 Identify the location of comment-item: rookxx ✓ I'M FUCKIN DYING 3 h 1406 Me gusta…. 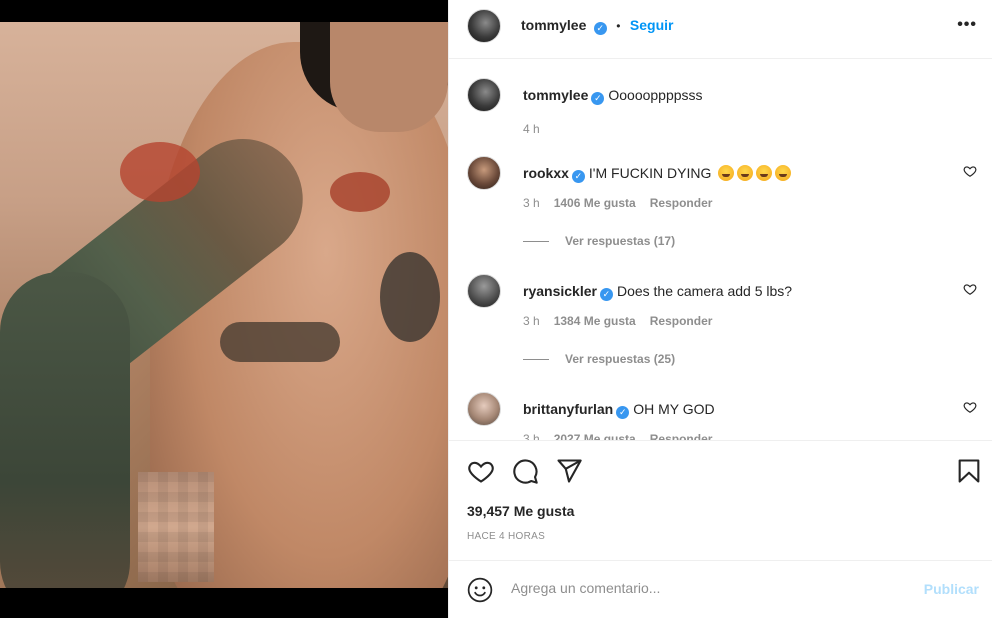
(722, 206).